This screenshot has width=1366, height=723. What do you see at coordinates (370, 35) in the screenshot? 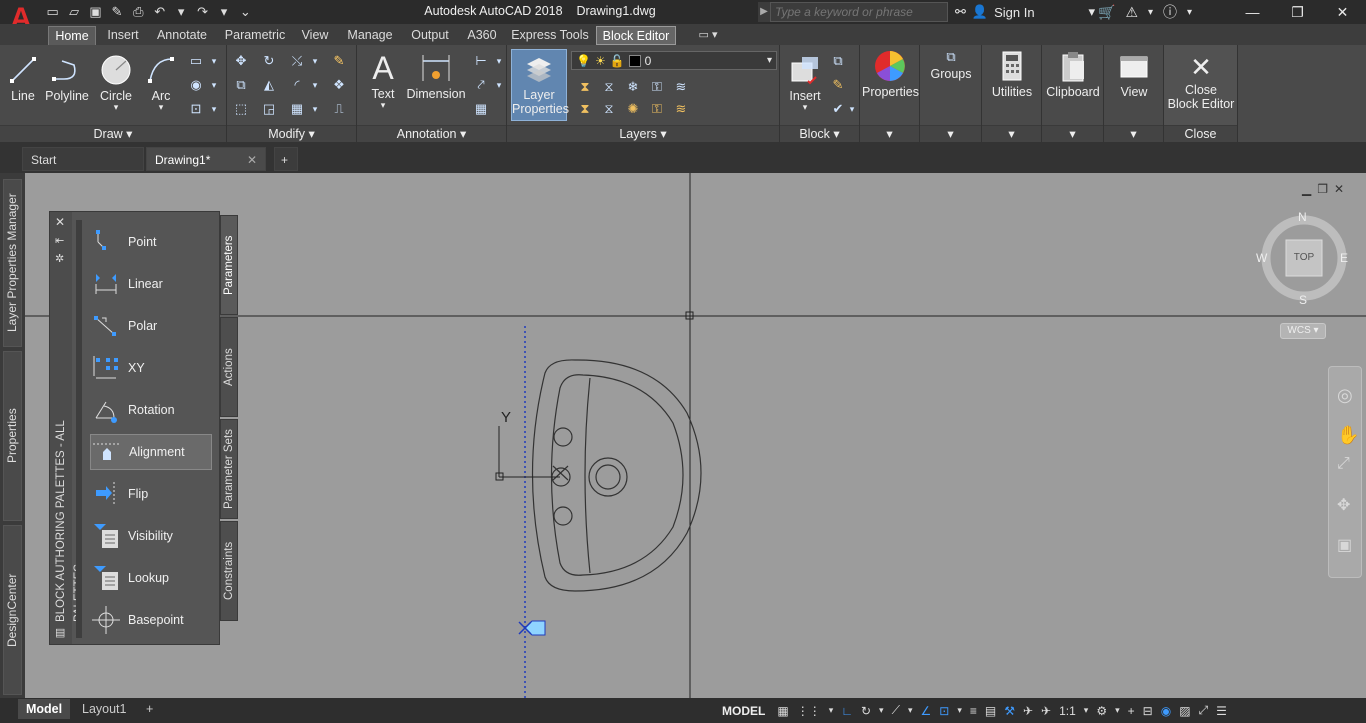
I see `tab-manage: Manage` at bounding box center [370, 35].